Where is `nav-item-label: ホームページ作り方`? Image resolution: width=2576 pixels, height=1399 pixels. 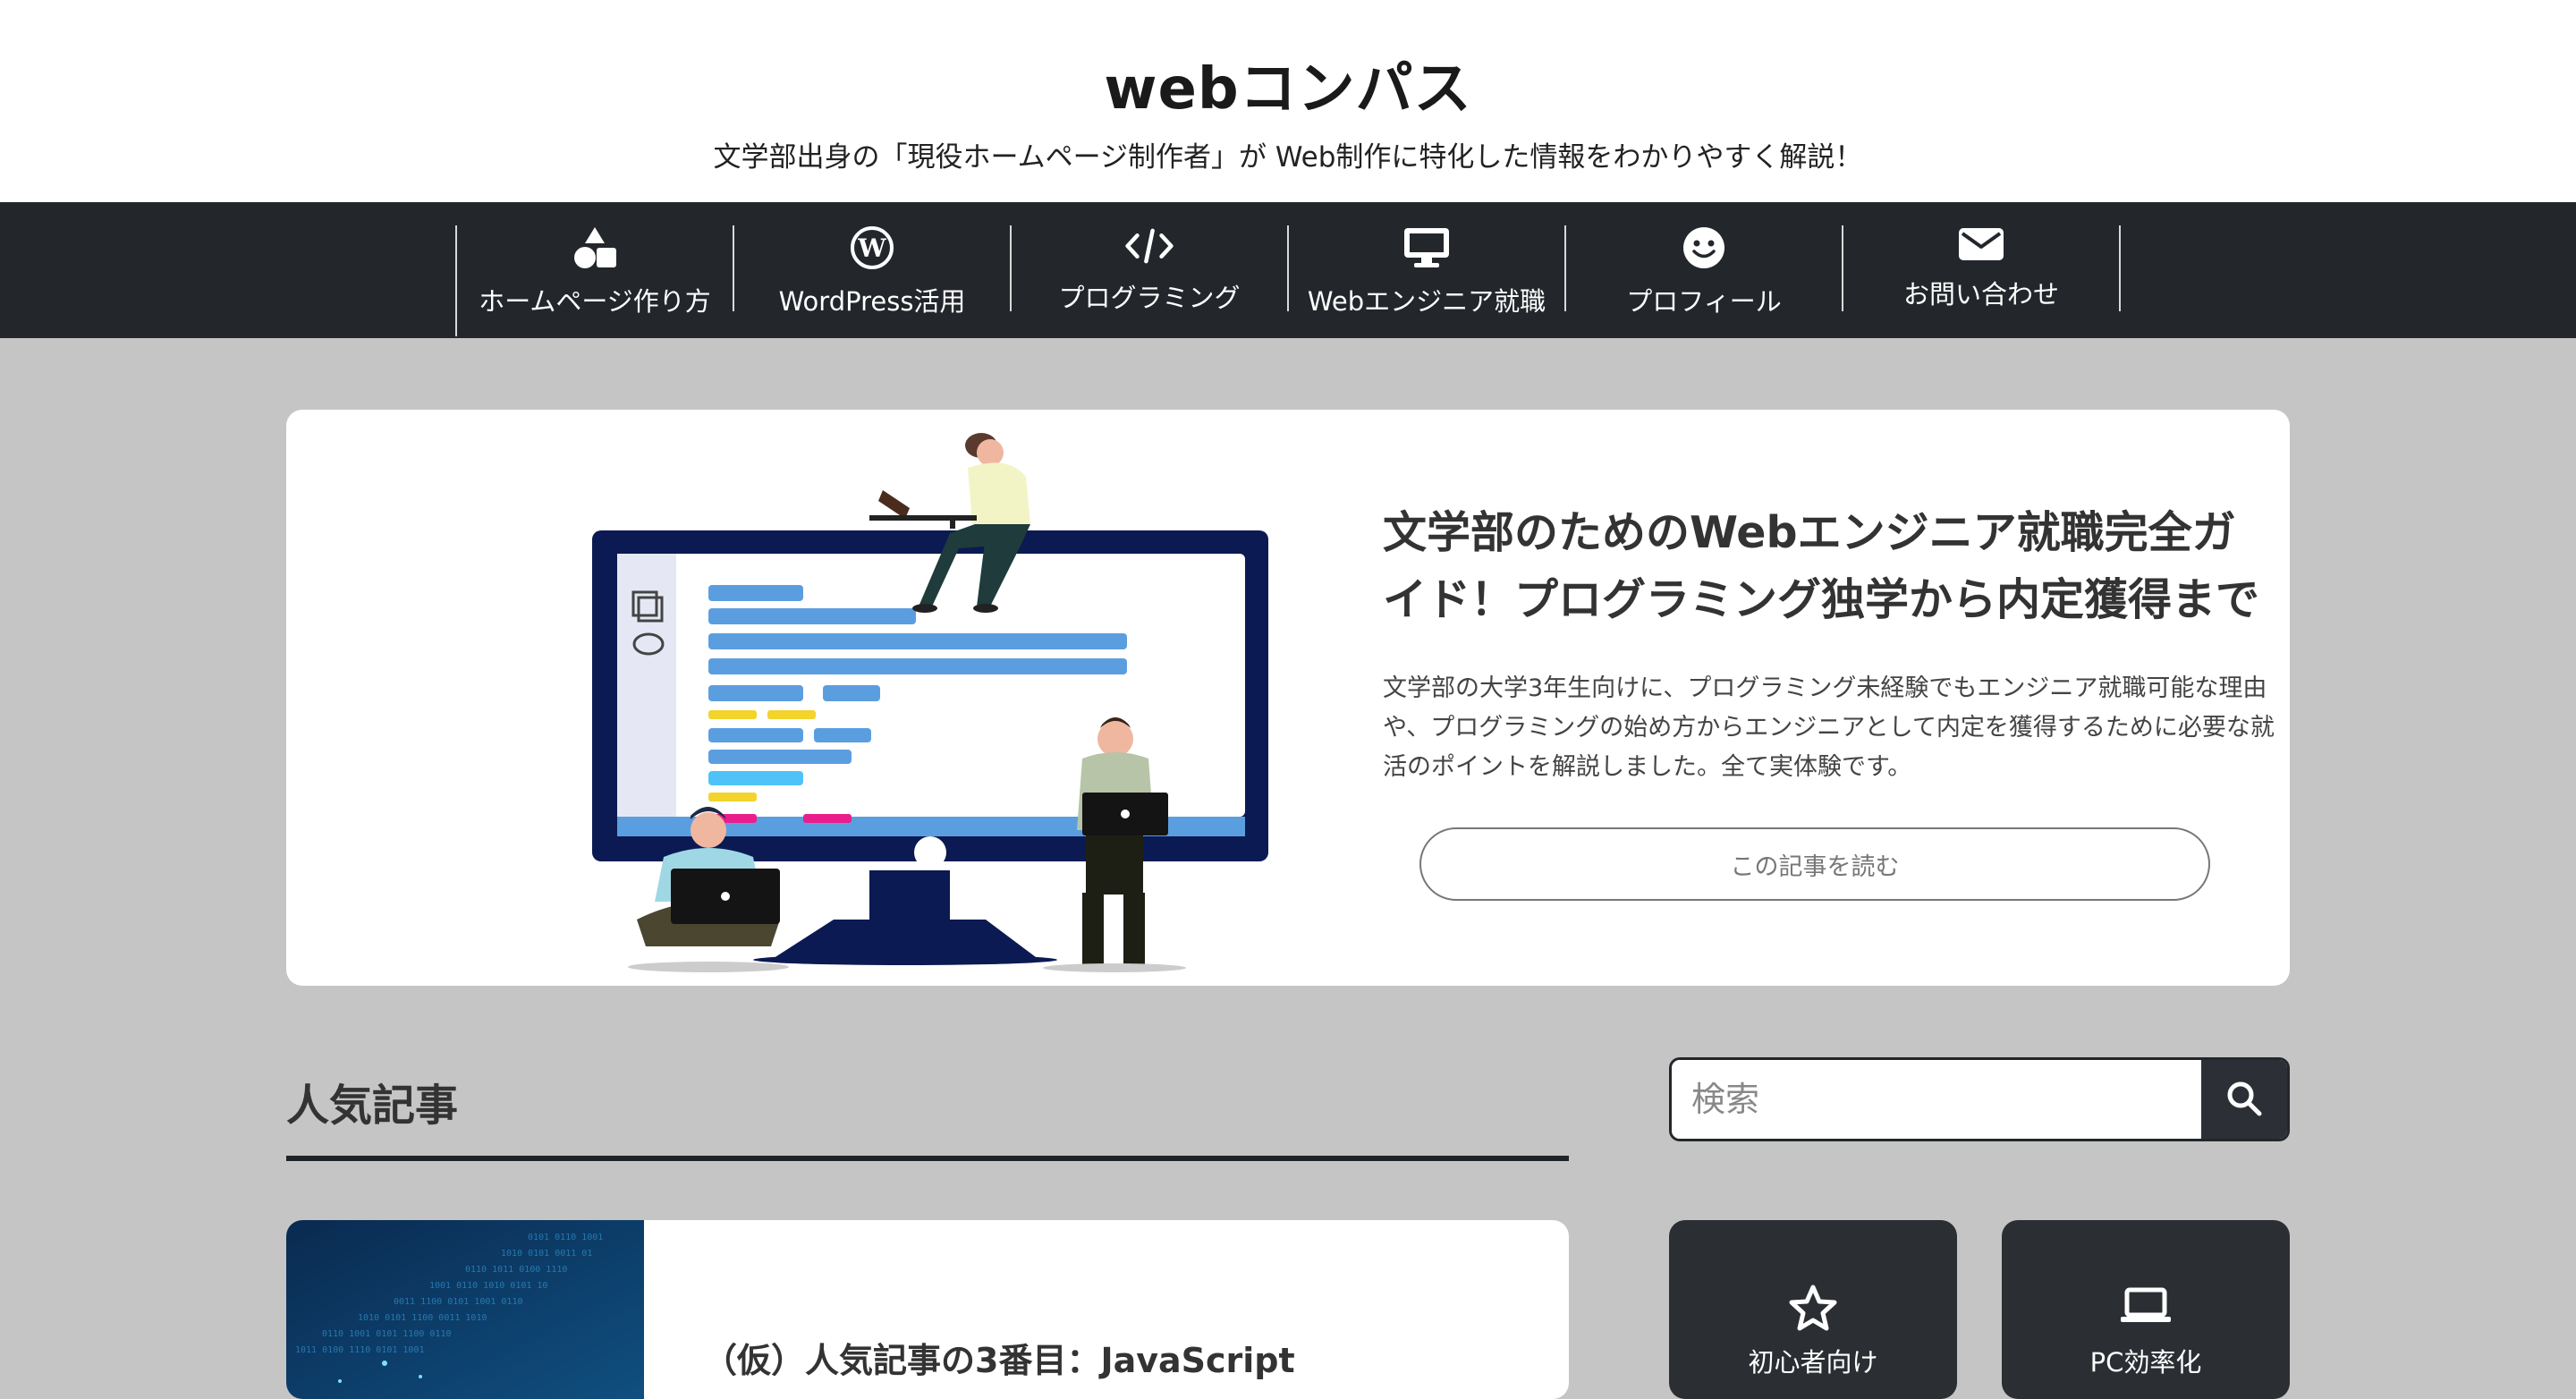 nav-item-label: ホームページ作り方 is located at coordinates (595, 301).